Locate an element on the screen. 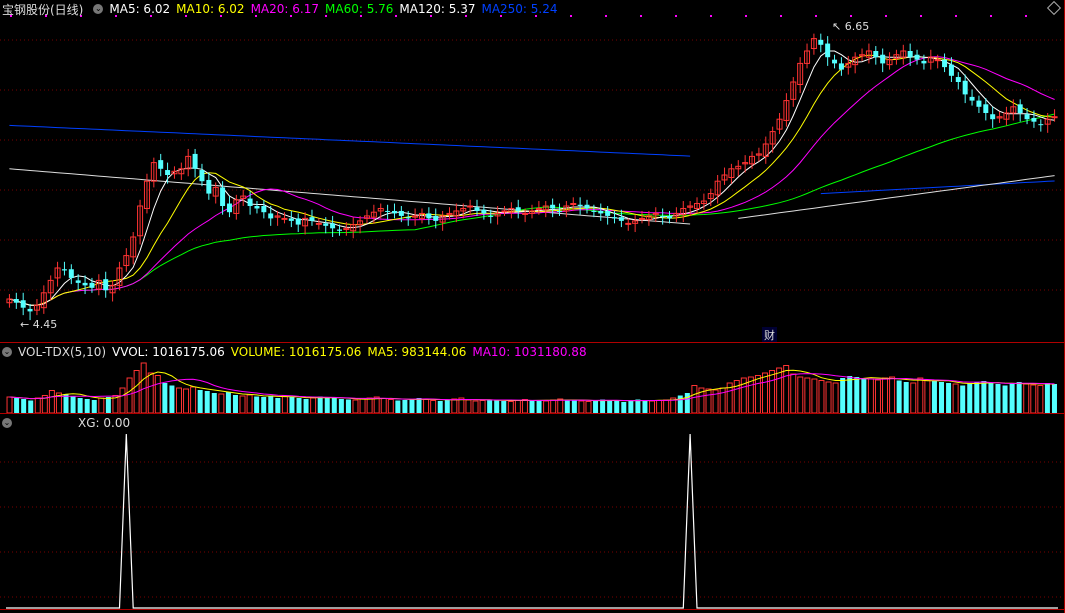 The width and height of the screenshot is (1065, 613). ma10-label: MA10: 6.02 is located at coordinates (210, 9).